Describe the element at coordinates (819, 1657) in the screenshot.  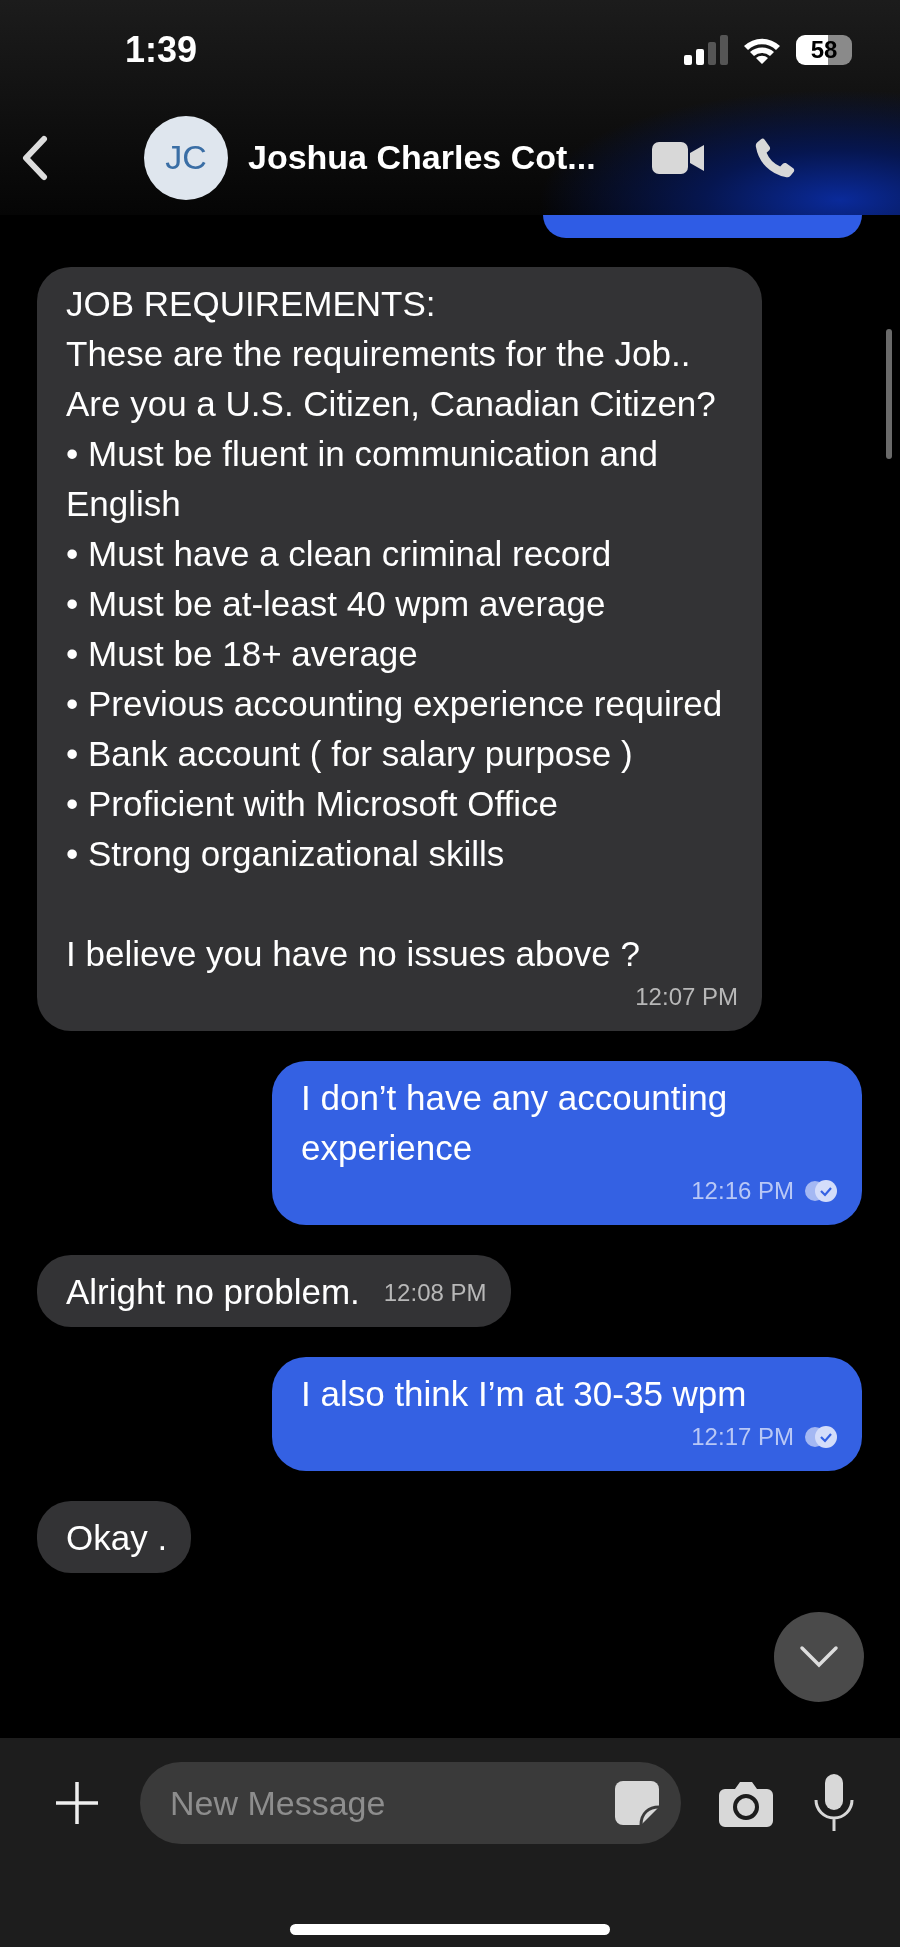
I see `chevron-down-icon` at that location.